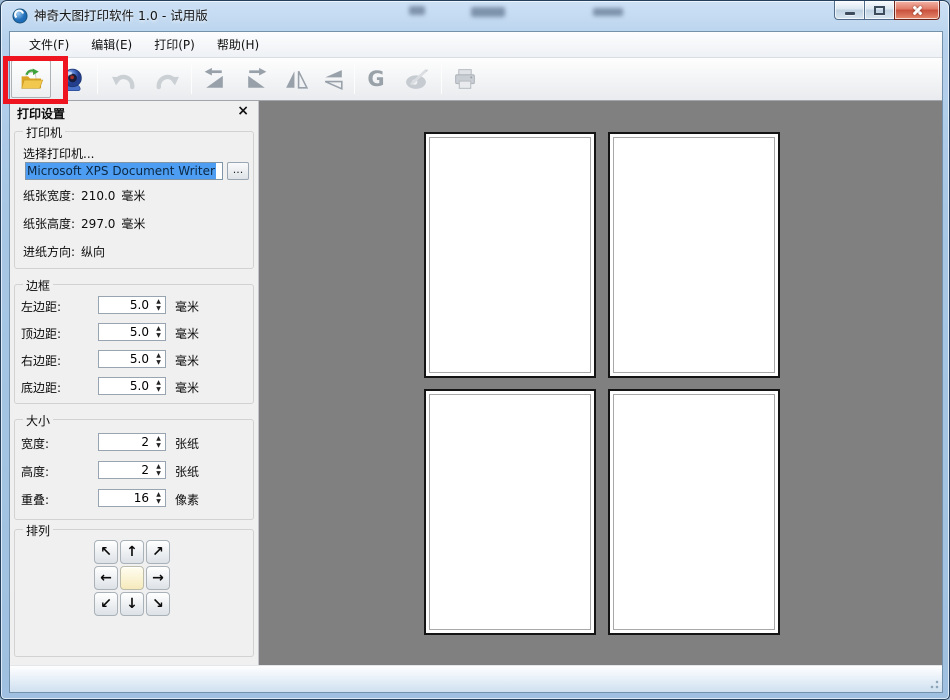  What do you see at coordinates (168, 79) in the screenshot?
I see `redo-button` at bounding box center [168, 79].